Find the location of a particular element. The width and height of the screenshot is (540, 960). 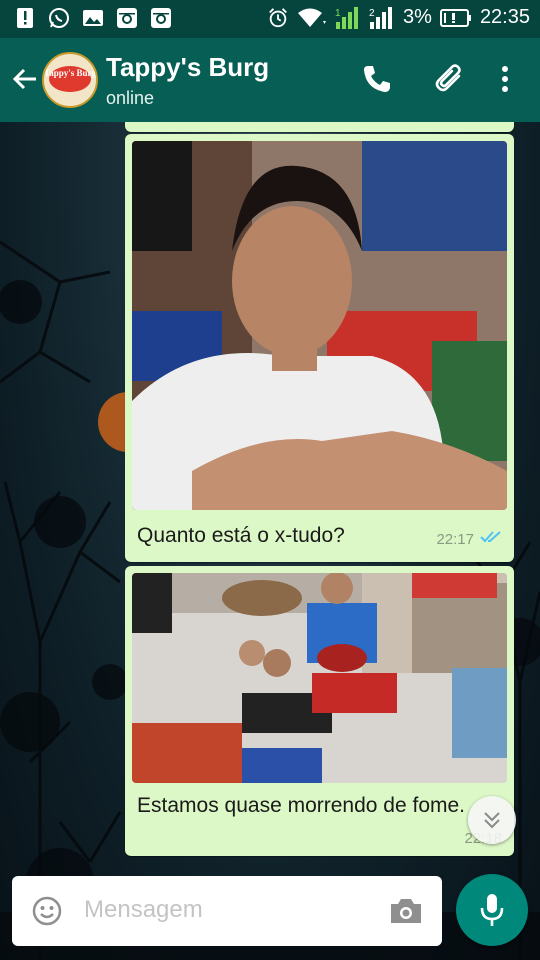

contact-name: Tappy's Burg is located at coordinates (187, 67).